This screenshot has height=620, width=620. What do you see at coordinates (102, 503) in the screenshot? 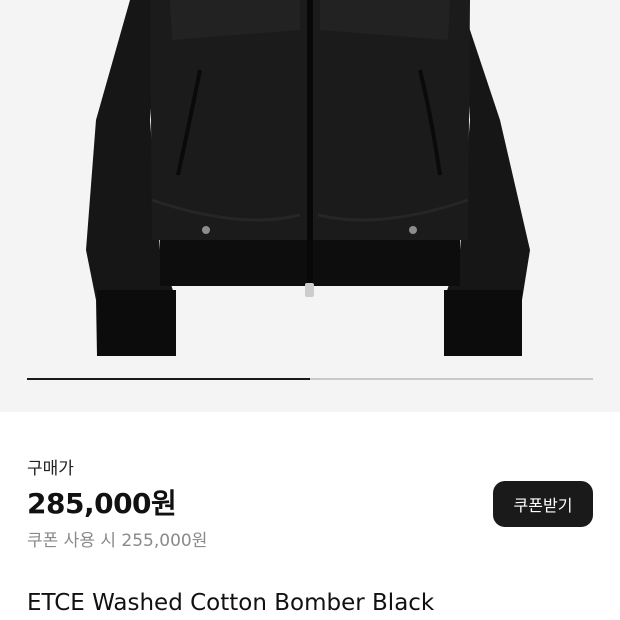
I see `price-amount: 285,000원` at bounding box center [102, 503].